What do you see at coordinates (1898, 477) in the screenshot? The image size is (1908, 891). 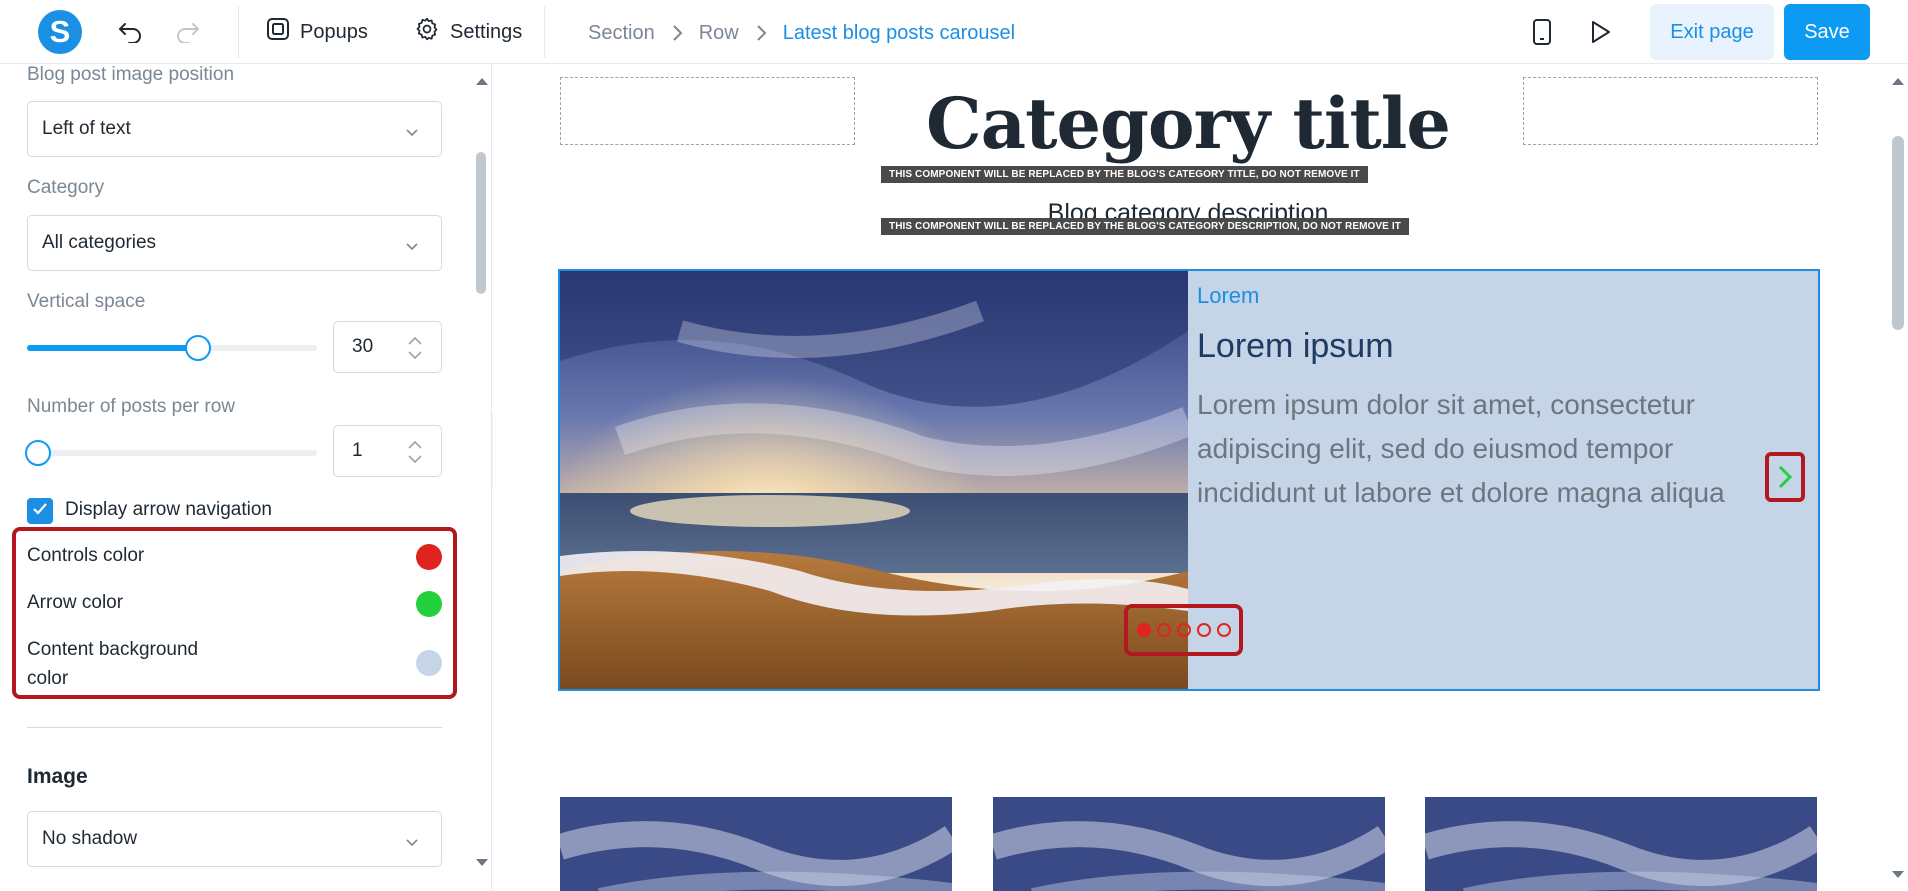 I see `canvas-scrollbar` at bounding box center [1898, 477].